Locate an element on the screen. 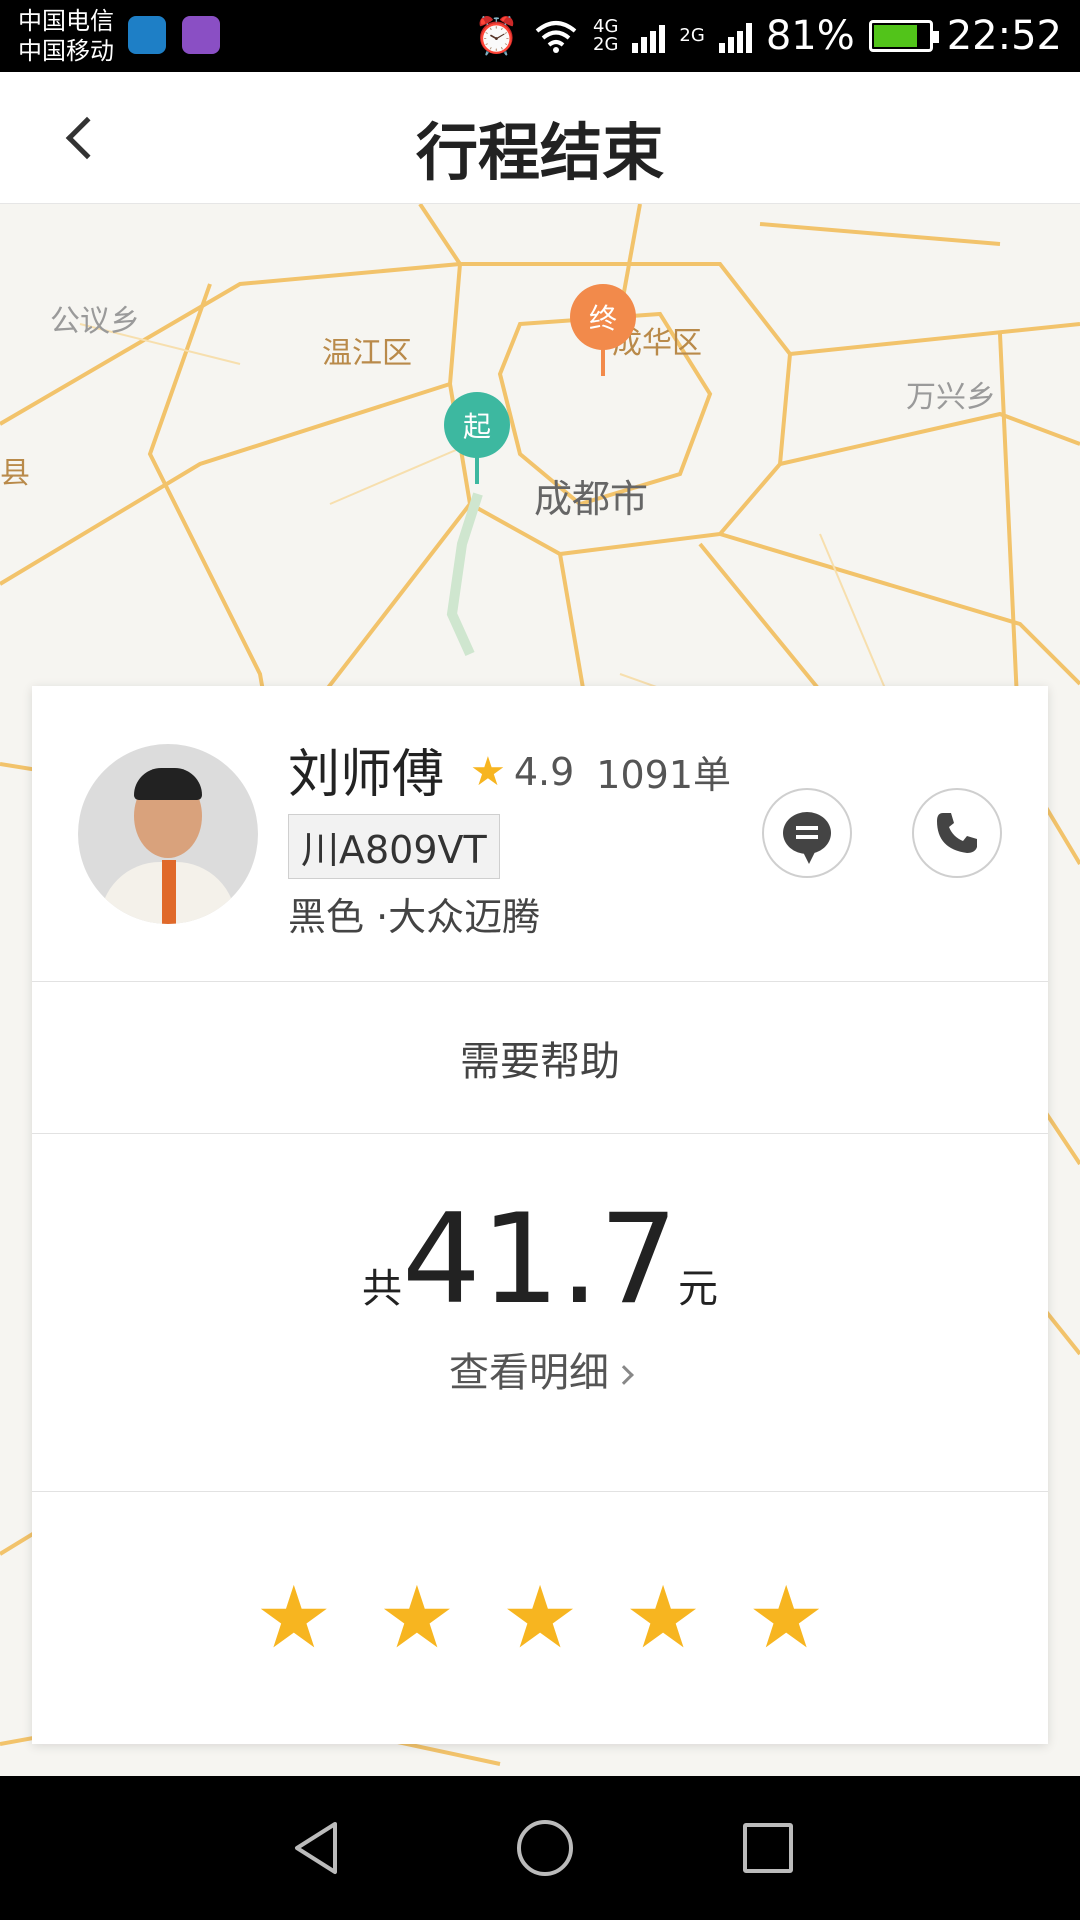 Image resolution: width=1080 pixels, height=1920 pixels. help-button: 需要帮助 is located at coordinates (540, 1058).